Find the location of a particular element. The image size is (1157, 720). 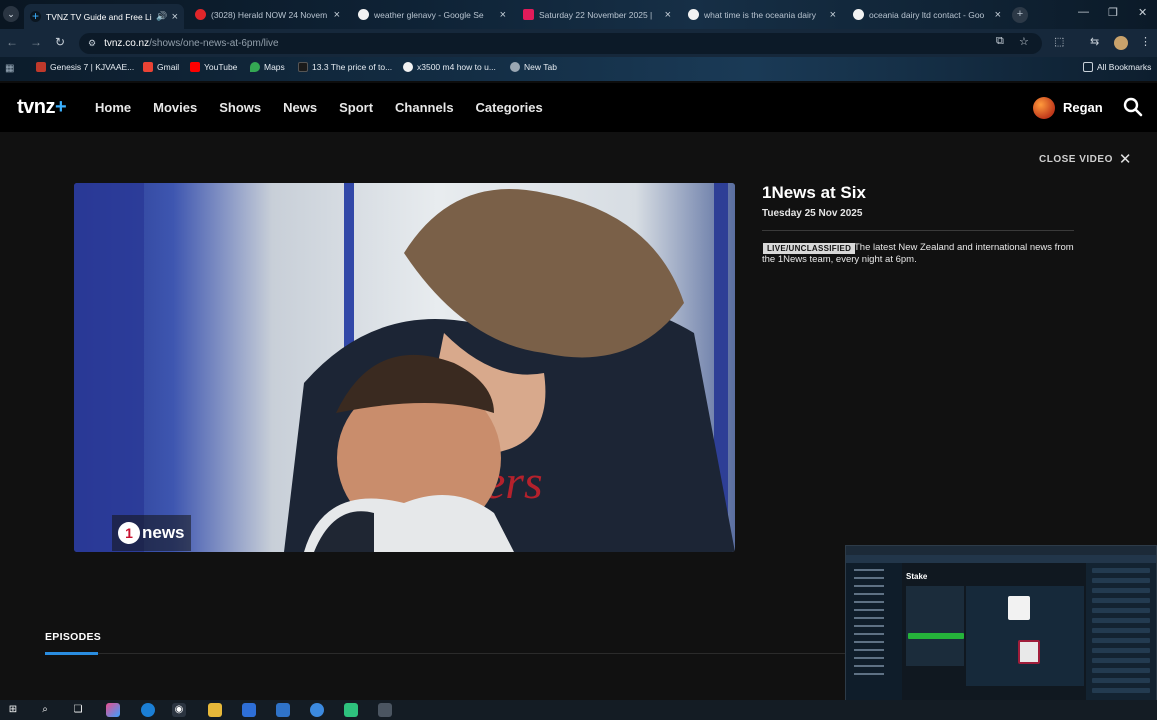

copilot-icon is located at coordinates (113, 710).